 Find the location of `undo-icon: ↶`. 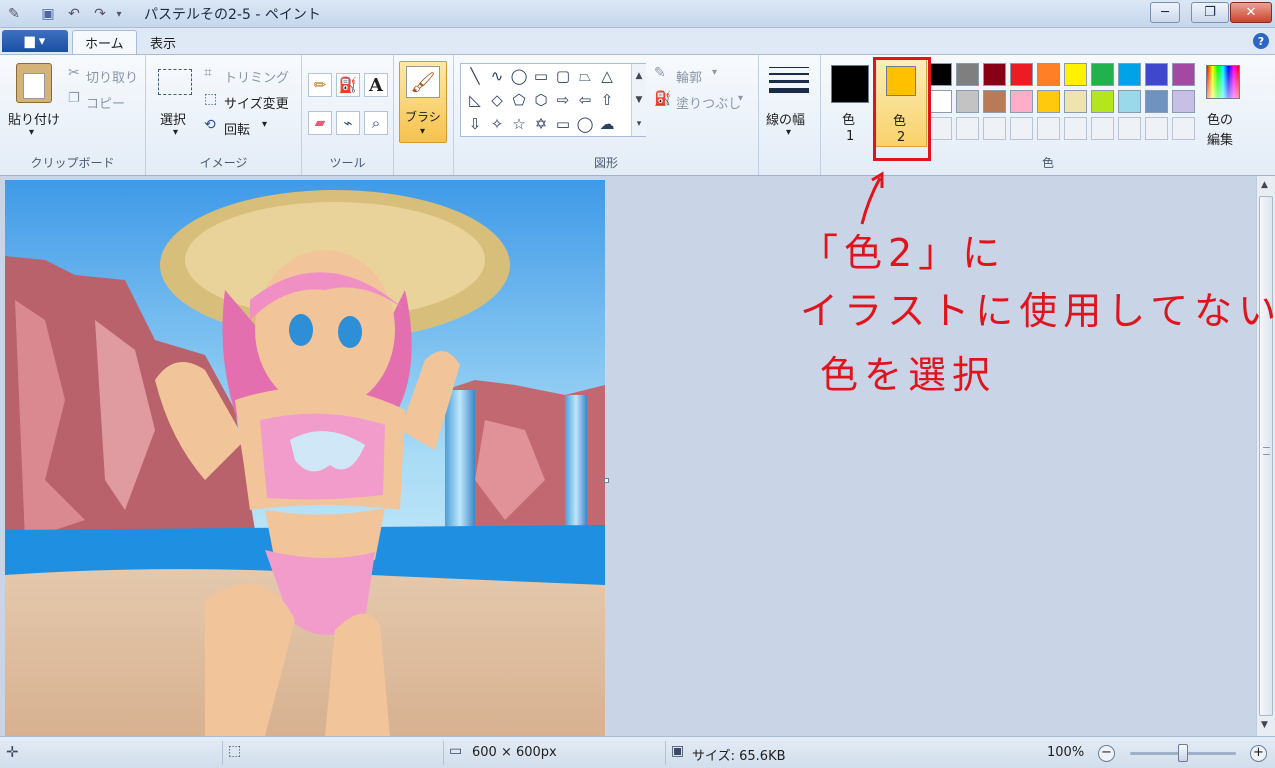

undo-icon: ↶ is located at coordinates (74, 14).